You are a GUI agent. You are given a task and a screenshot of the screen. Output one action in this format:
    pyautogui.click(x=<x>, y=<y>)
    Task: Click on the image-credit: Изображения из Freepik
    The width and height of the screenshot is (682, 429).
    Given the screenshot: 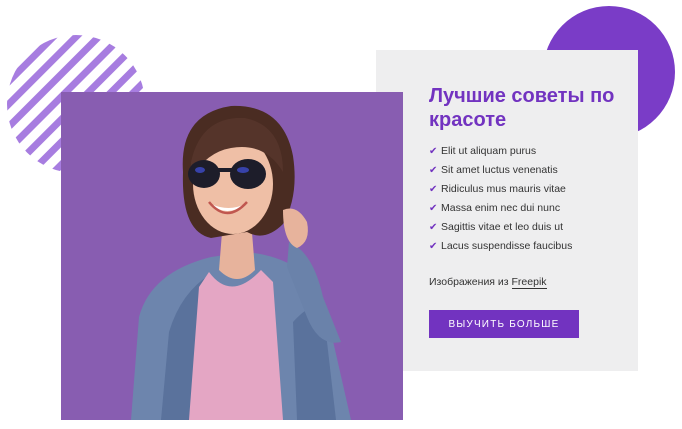 What is the action you would take?
    pyautogui.click(x=488, y=282)
    